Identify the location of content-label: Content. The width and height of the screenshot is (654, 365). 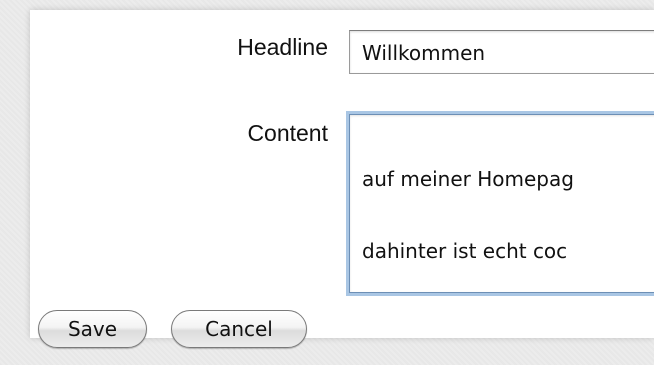
(287, 133).